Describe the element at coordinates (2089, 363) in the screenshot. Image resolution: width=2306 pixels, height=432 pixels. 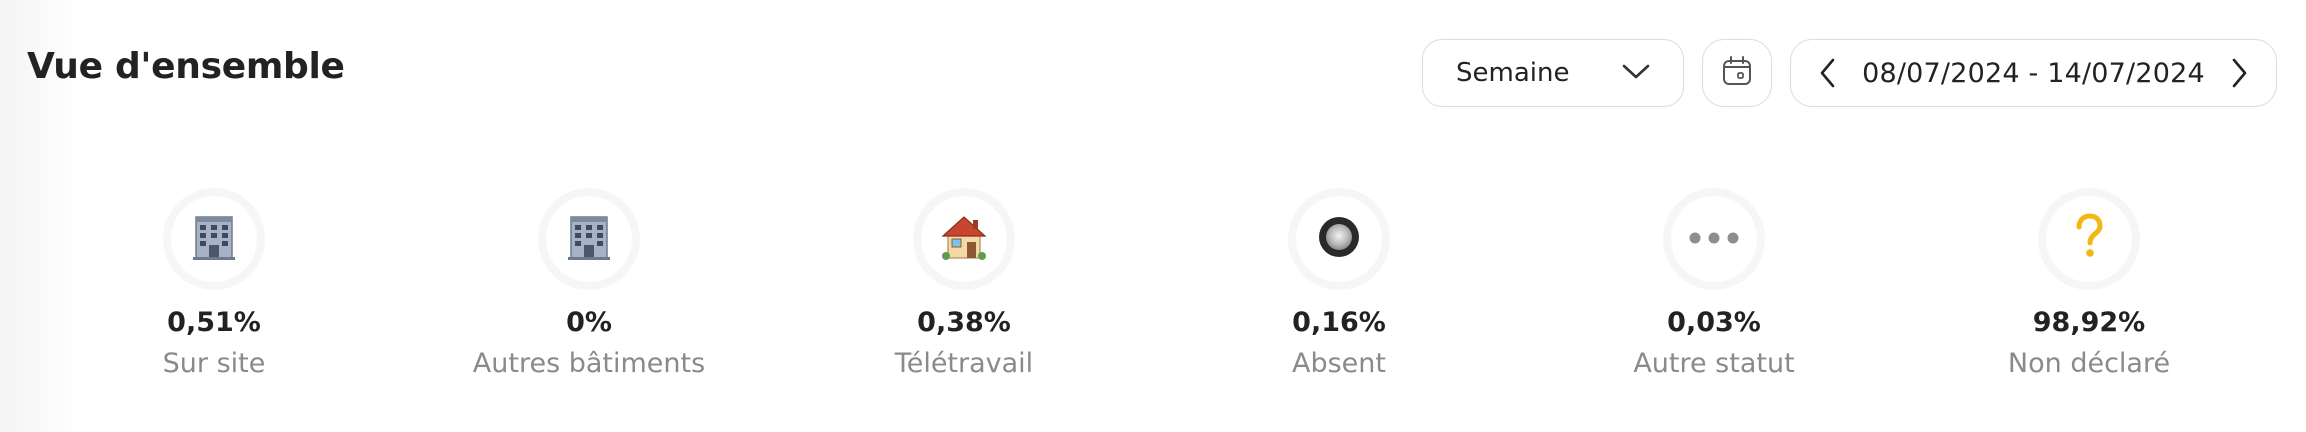
I see `stat-label: Non déclaré` at that location.